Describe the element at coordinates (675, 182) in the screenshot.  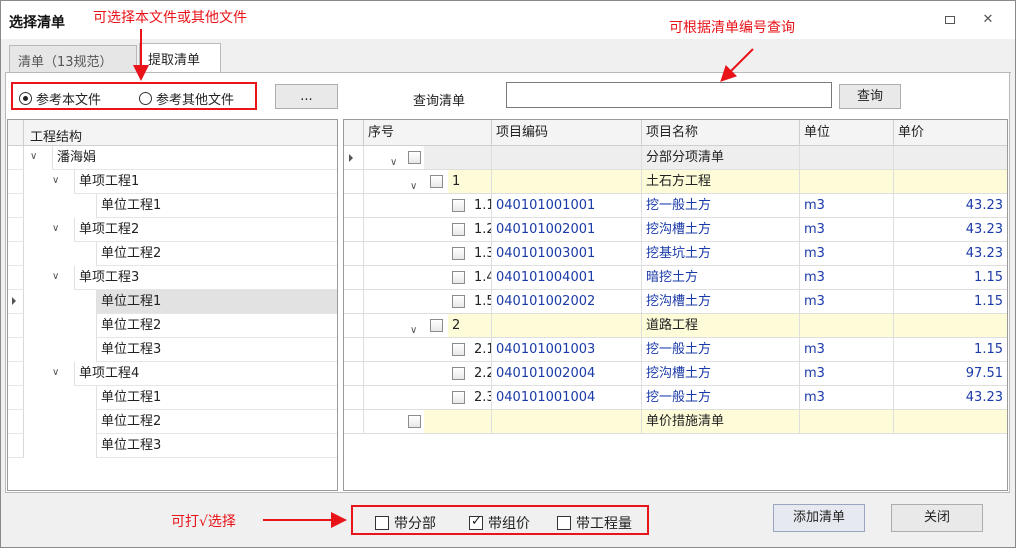
I see `table-row: ∨ 1 土石方工程` at that location.